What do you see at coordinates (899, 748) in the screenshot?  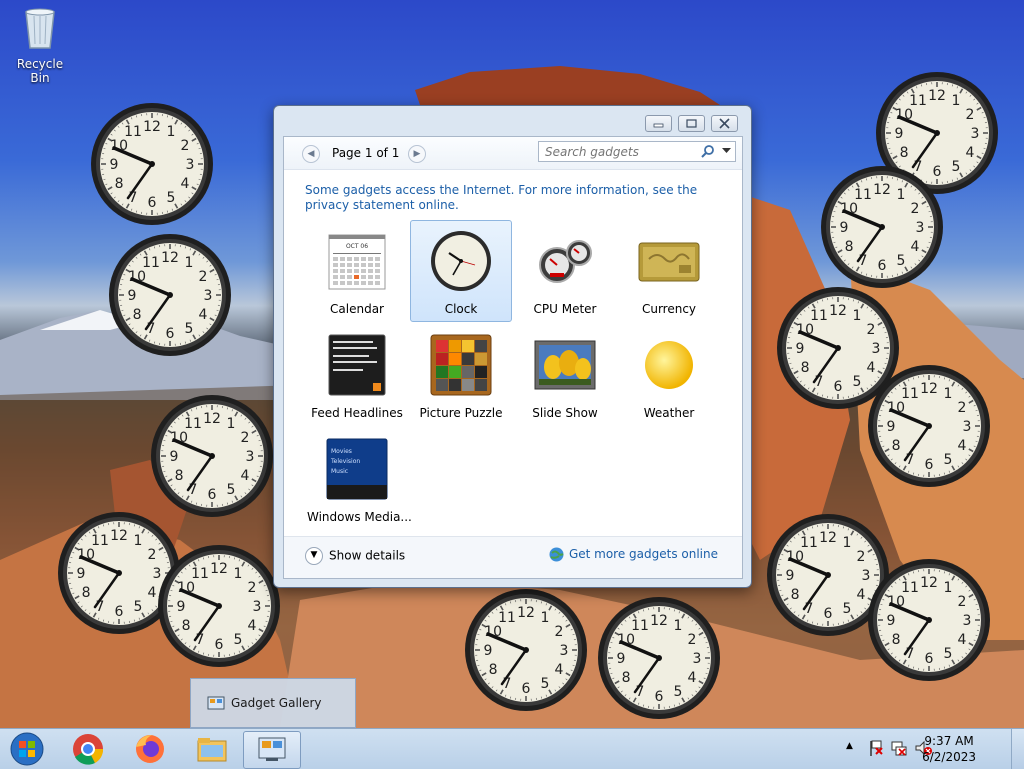 I see `network-icon` at bounding box center [899, 748].